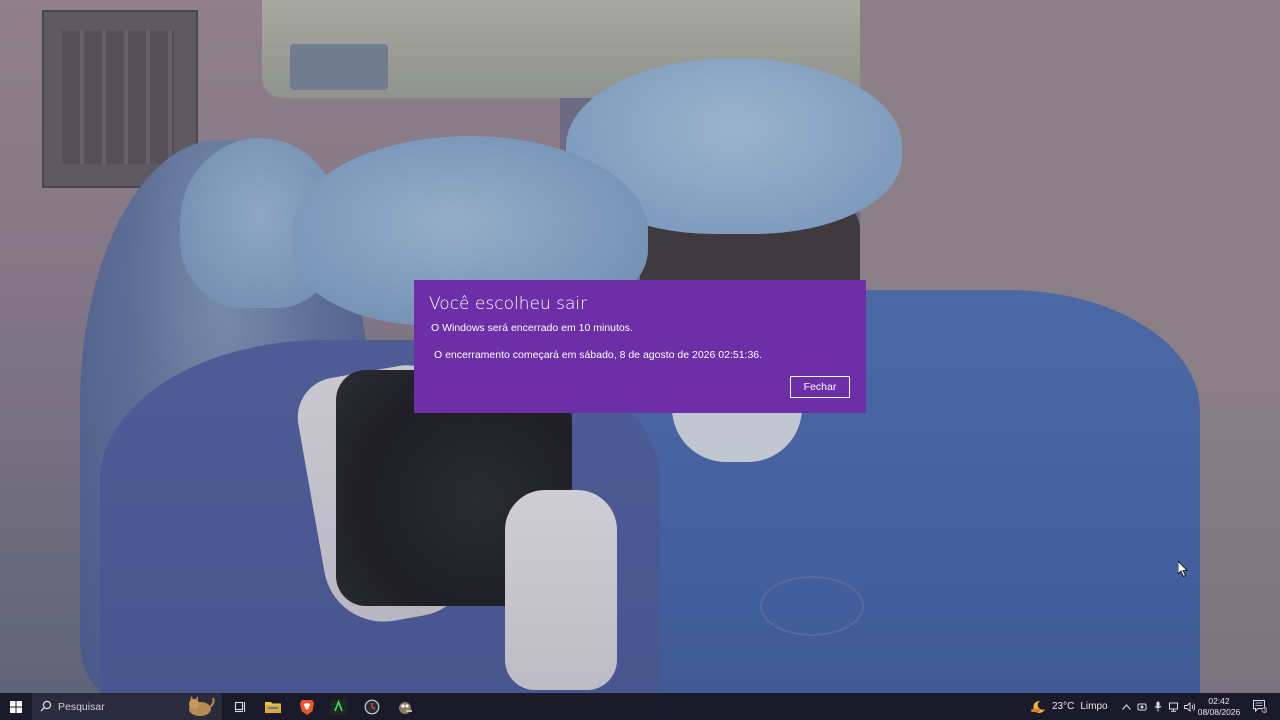 The width and height of the screenshot is (1280, 720). I want to click on taskbar-clock: 02:42 08/08/2026, so click(1219, 706).